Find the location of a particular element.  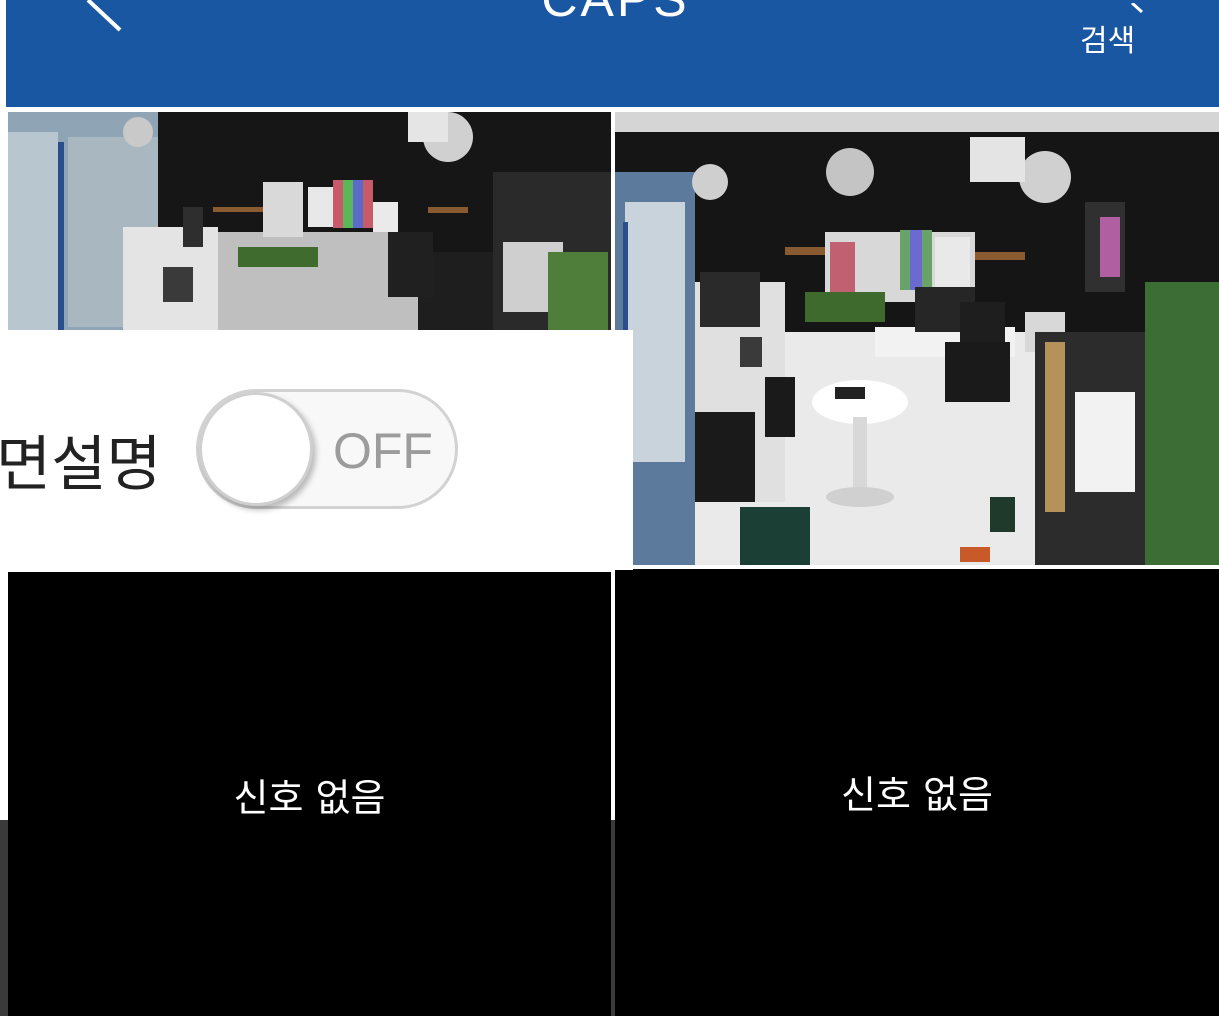

description-toggle: OFF is located at coordinates (327, 449).